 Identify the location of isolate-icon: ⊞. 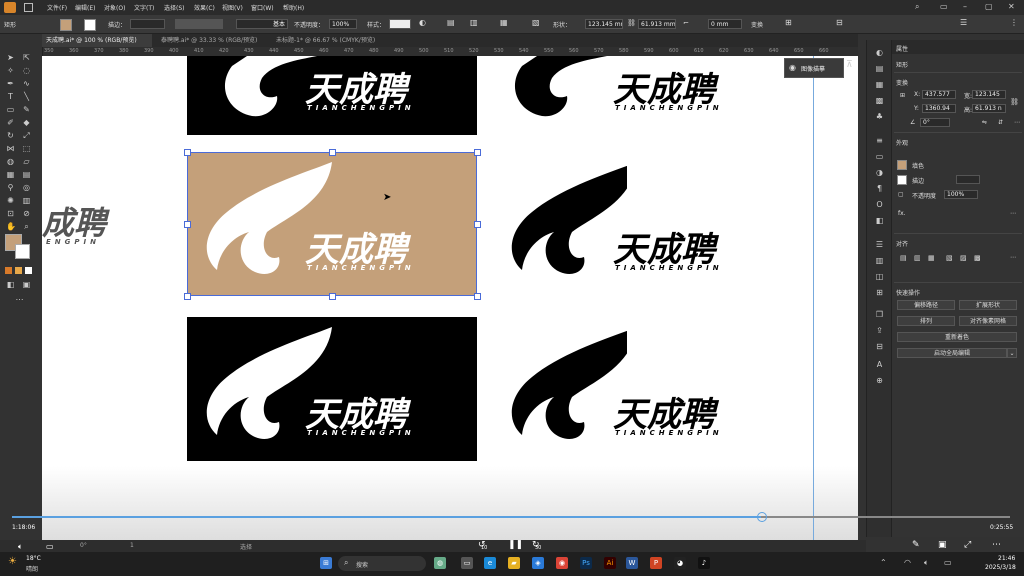
(788, 22).